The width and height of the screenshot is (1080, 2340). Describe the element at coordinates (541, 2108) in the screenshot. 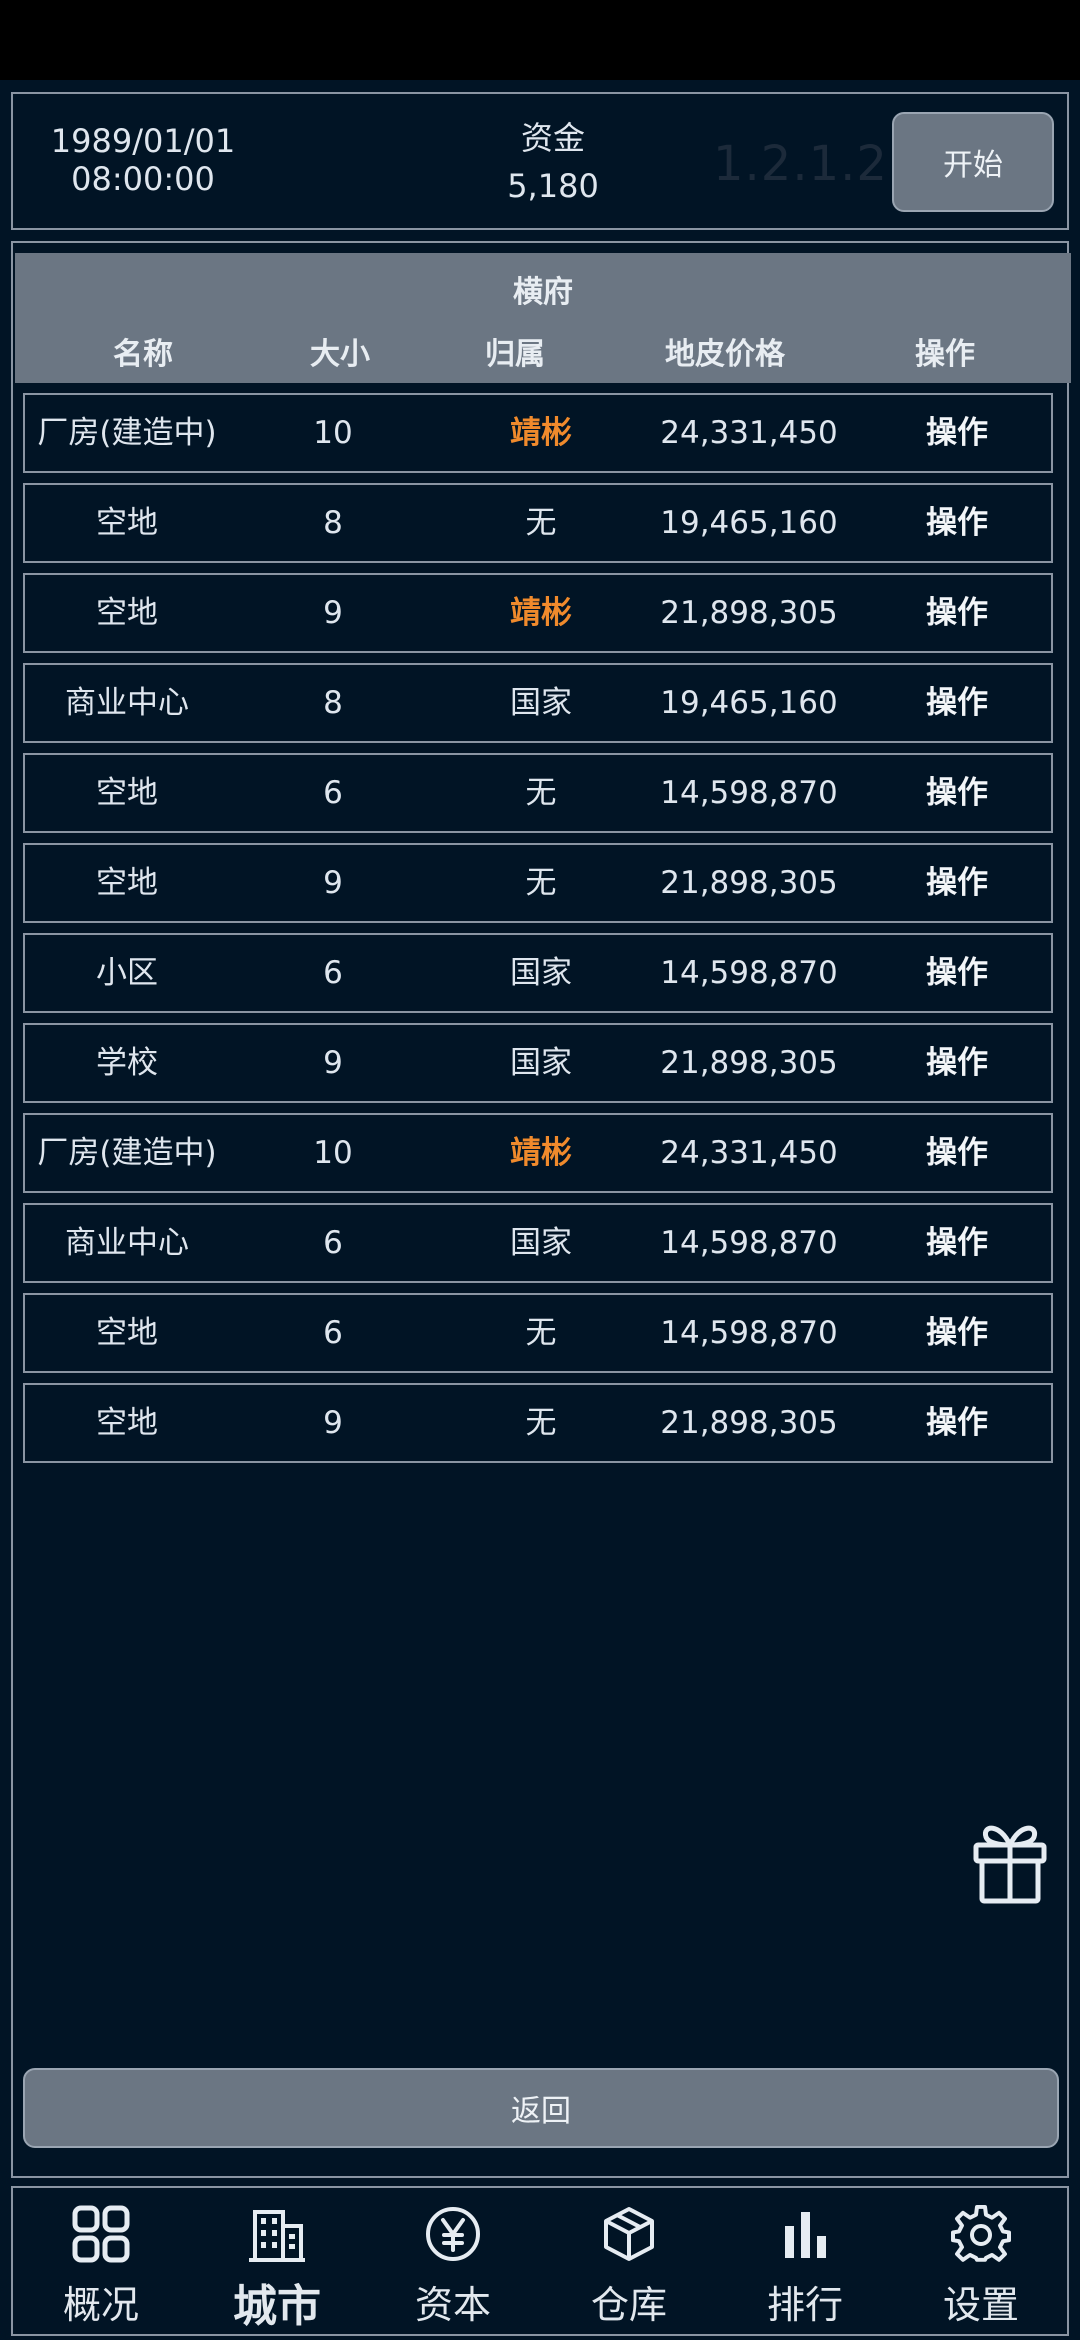

I see `back-button: 返回` at that location.